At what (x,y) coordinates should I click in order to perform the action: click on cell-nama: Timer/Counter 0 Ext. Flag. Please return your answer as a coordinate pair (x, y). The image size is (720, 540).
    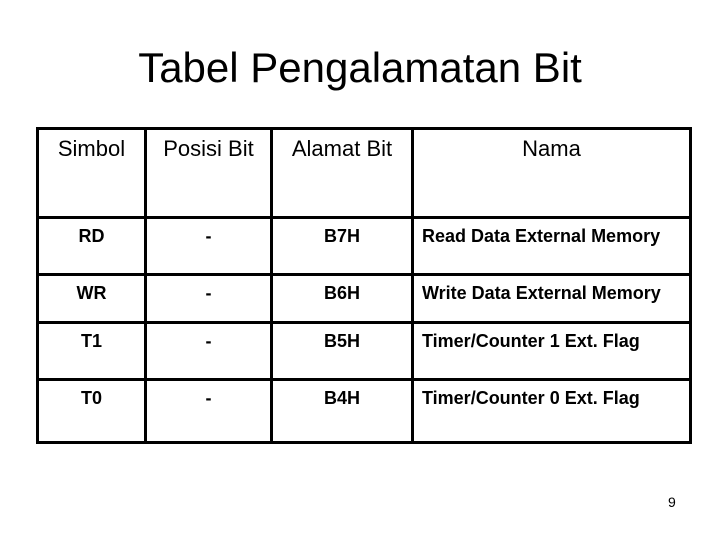
    Looking at the image, I should click on (551, 411).